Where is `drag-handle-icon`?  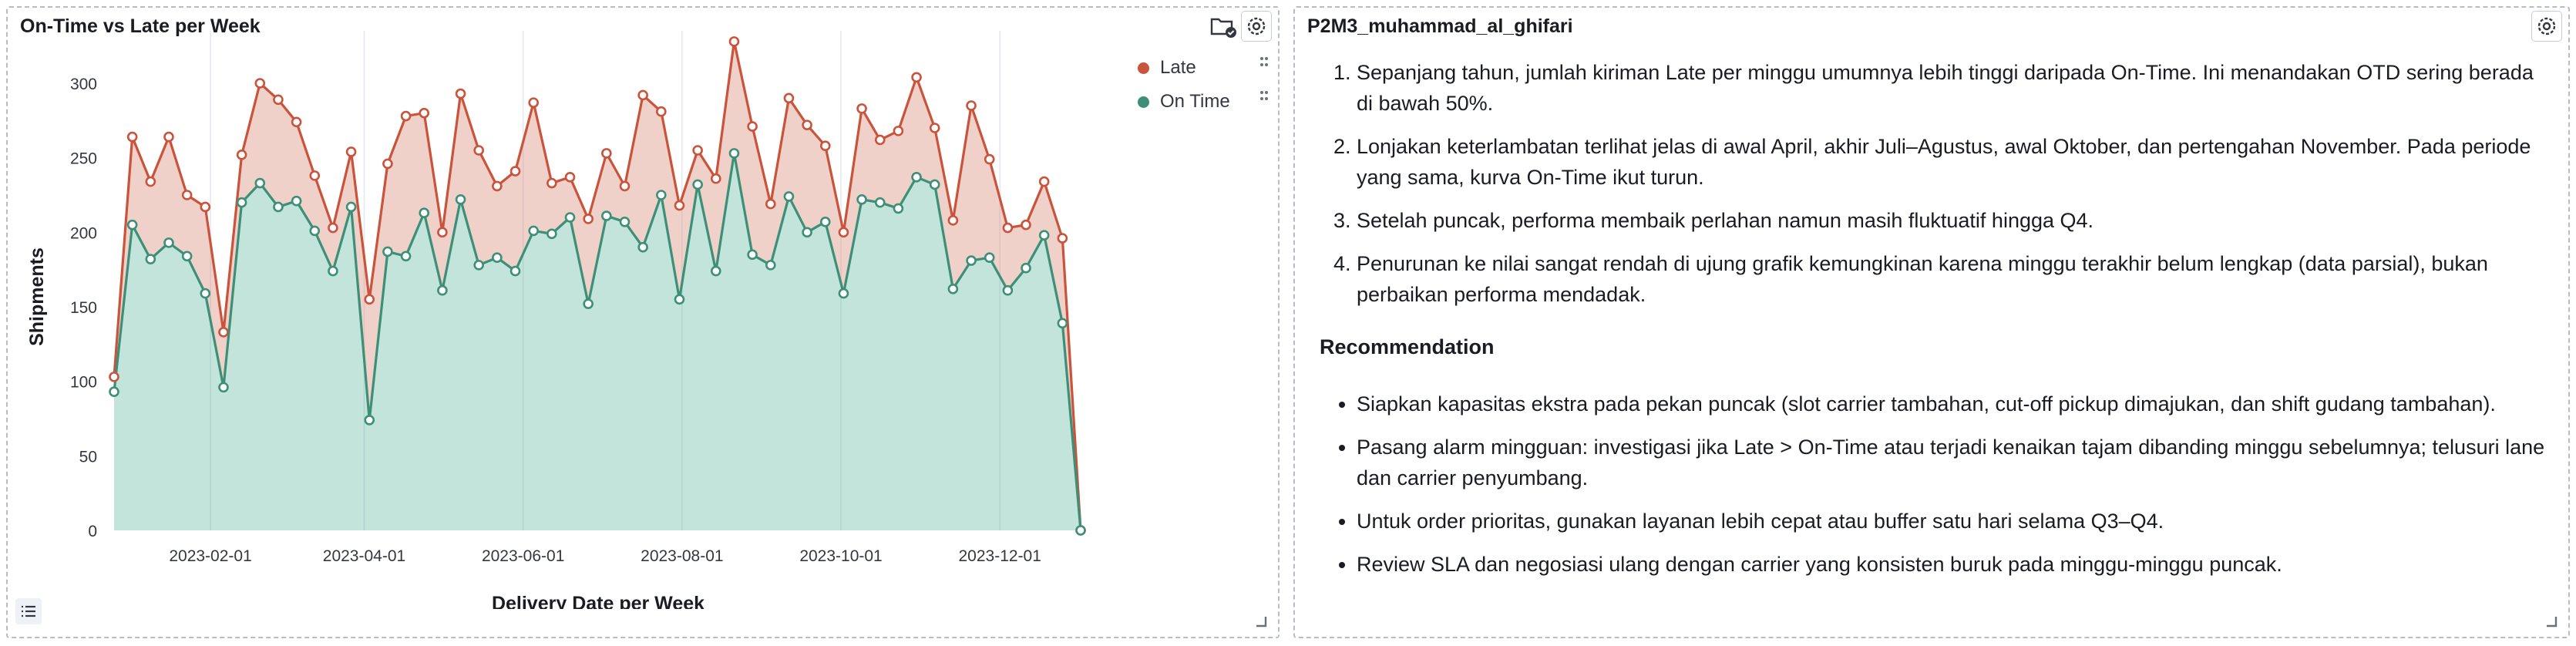
drag-handle-icon is located at coordinates (1264, 85).